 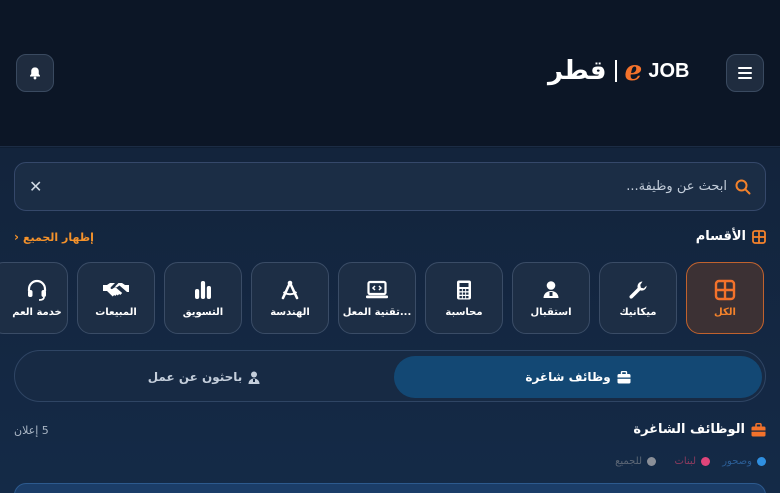 I want to click on jobs-title: الوظائف الشاغرة, so click(x=689, y=429).